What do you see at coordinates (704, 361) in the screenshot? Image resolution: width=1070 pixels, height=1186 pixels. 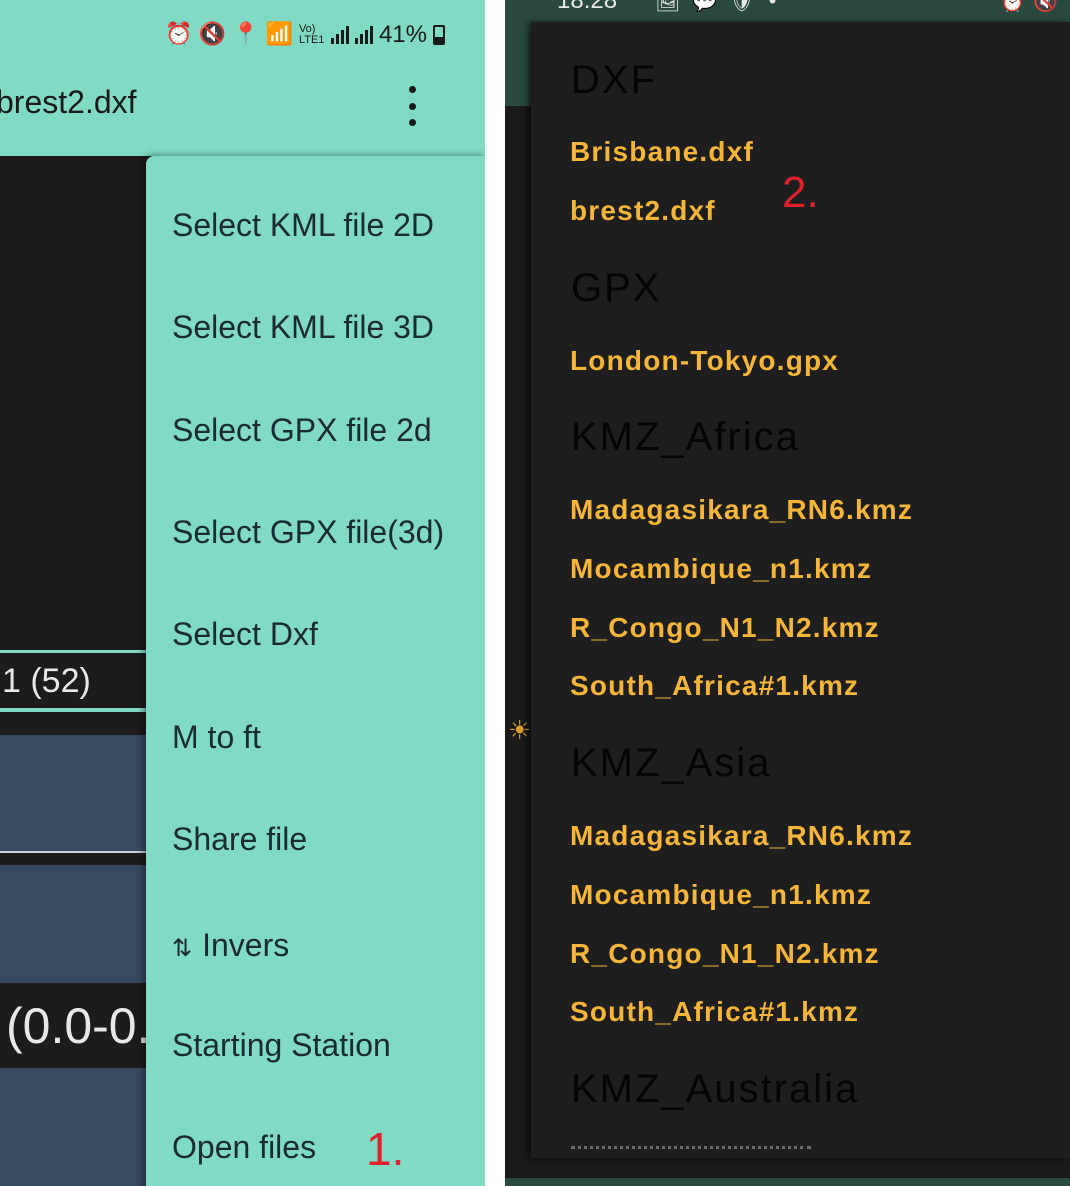 I see `file-item: London-Tokyo.gpx` at bounding box center [704, 361].